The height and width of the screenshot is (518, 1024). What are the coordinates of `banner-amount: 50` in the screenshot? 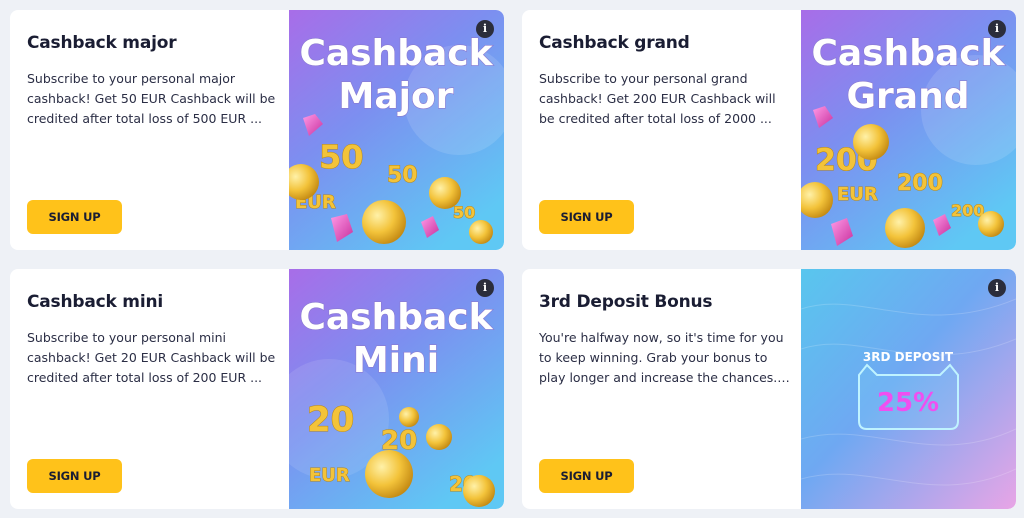 It's located at (341, 157).